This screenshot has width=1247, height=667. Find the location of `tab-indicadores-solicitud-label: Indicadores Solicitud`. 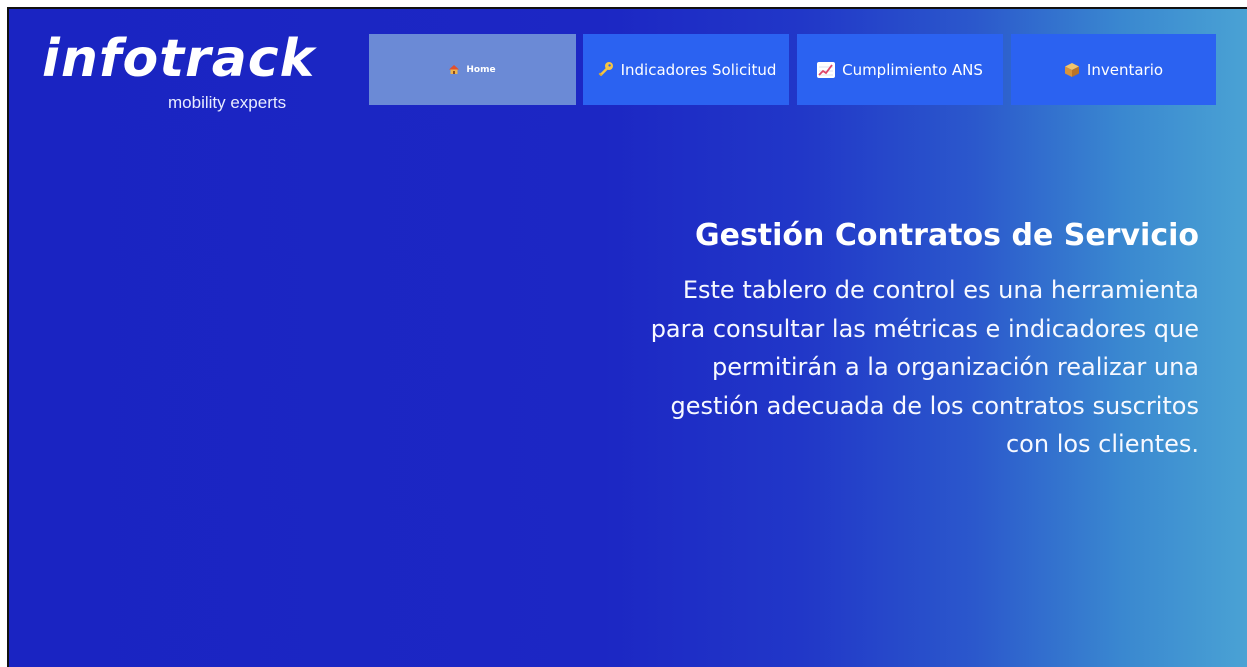

tab-indicadores-solicitud-label: Indicadores Solicitud is located at coordinates (698, 69).